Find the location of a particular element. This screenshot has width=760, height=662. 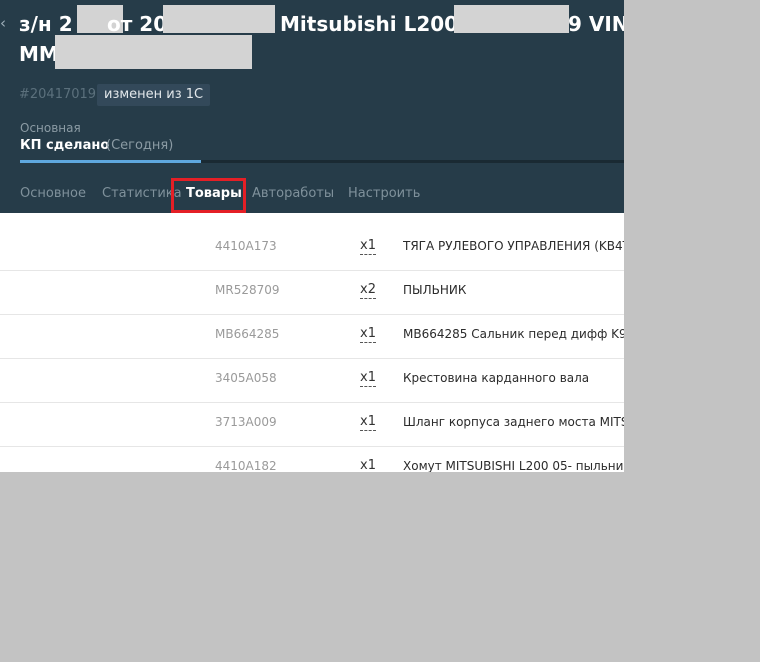

item-sku: MB664285 is located at coordinates (247, 334).